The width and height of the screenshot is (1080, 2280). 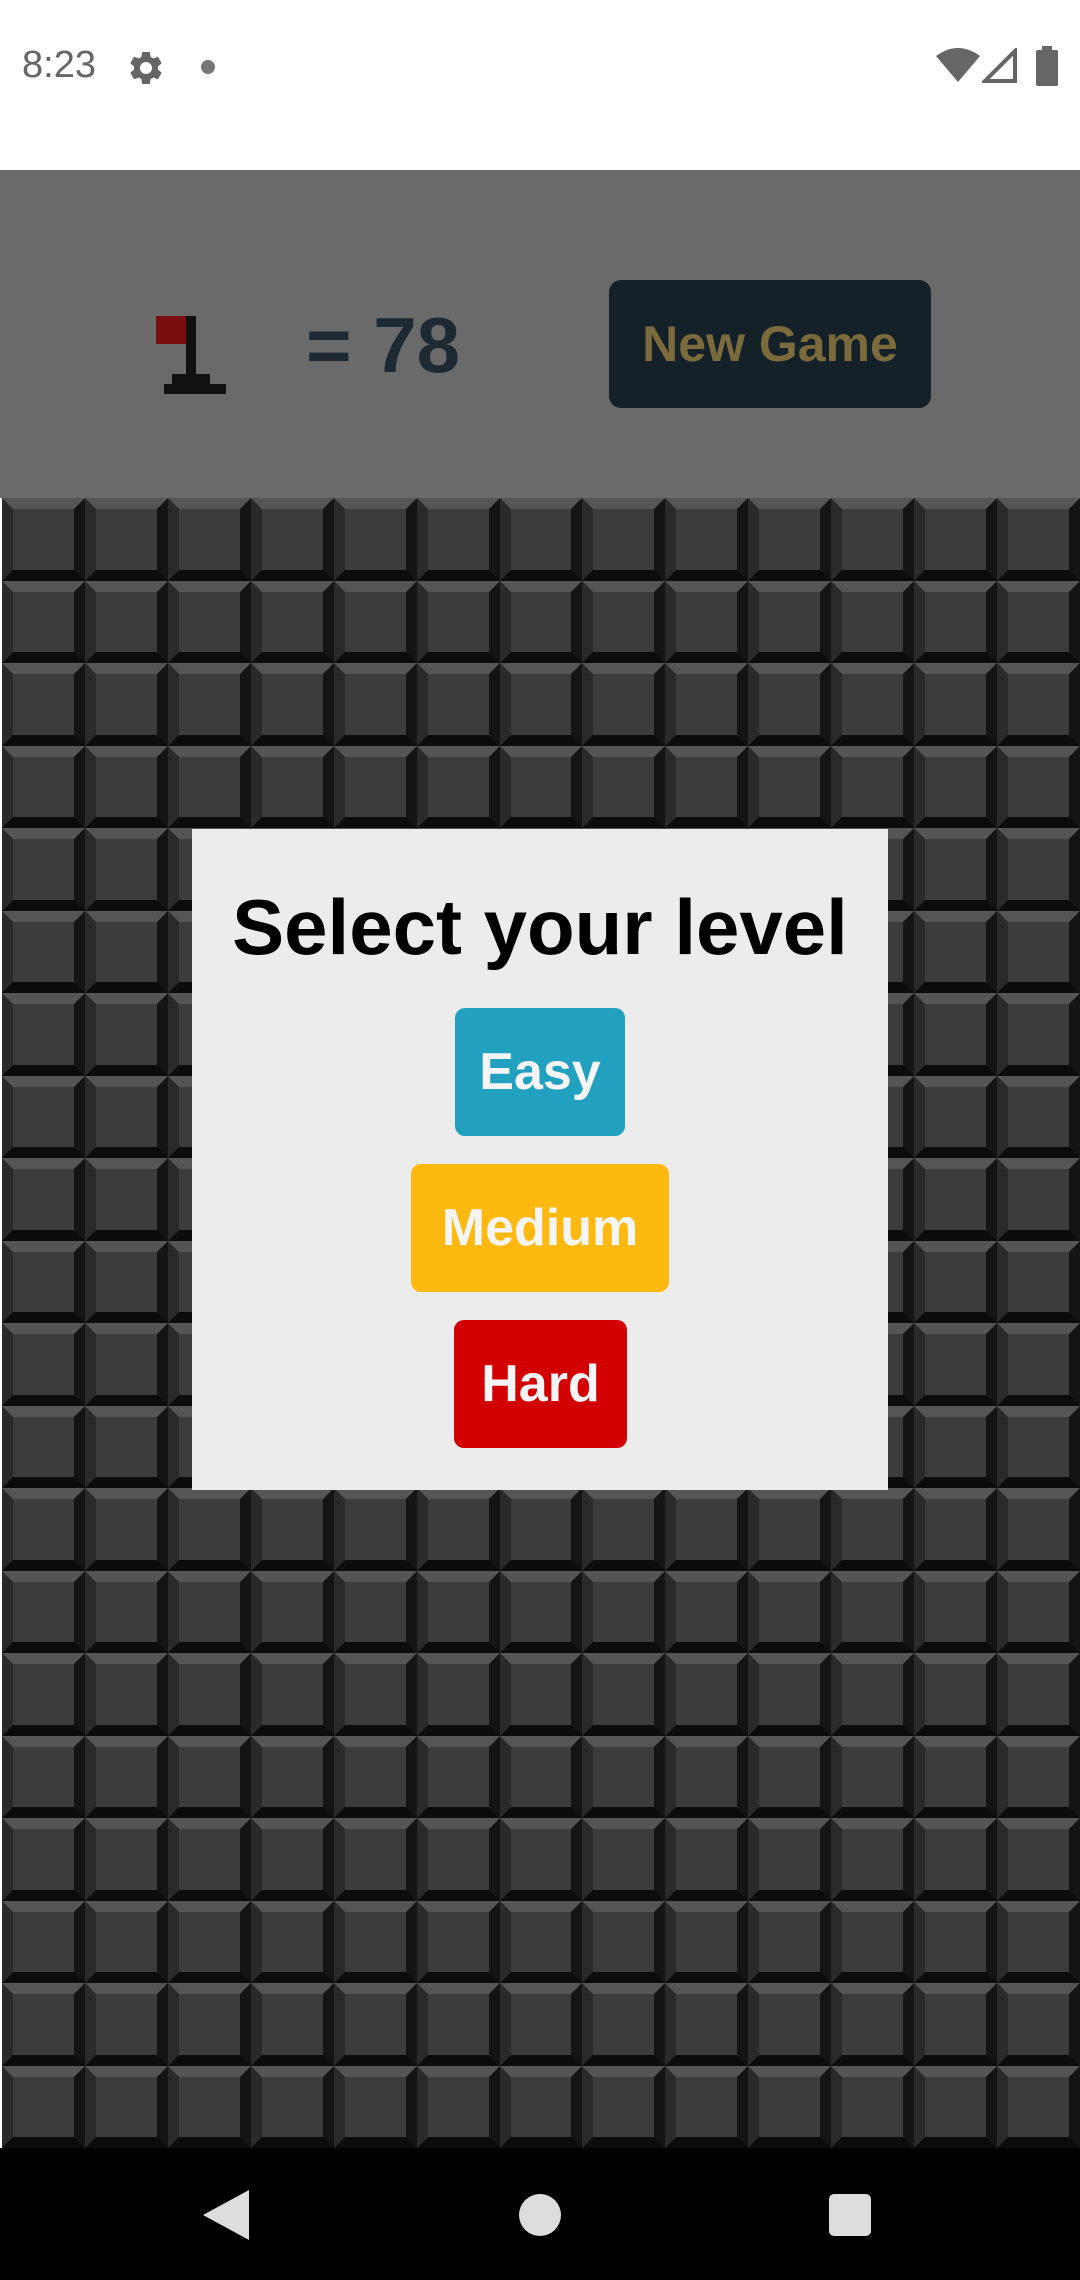 I want to click on easy-button: Easy, so click(x=540, y=1072).